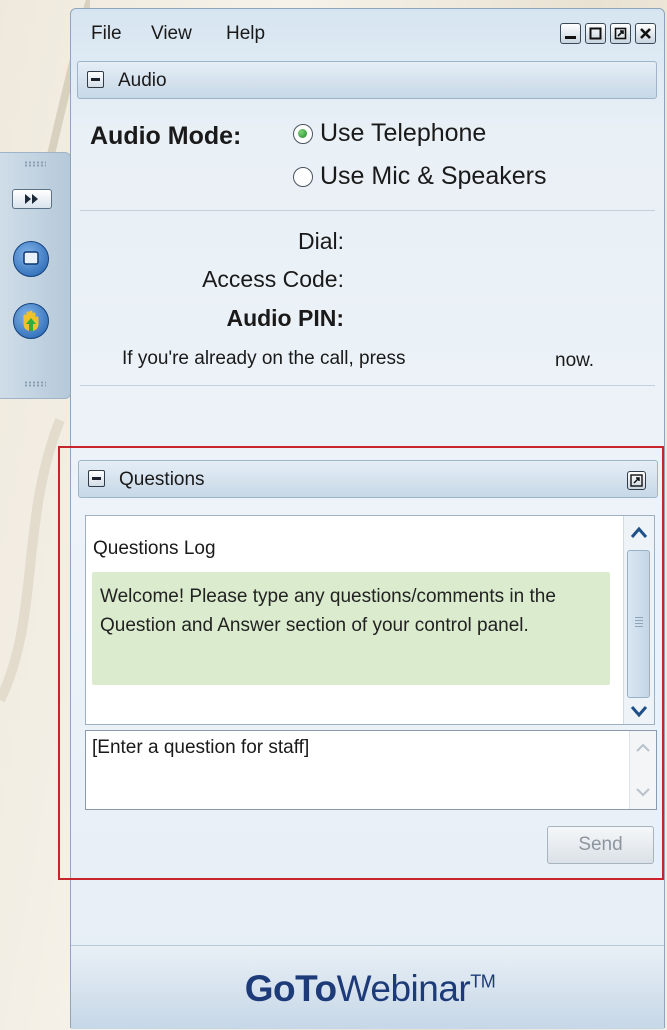 The image size is (667, 1030). I want to click on raise-hand-icon, so click(31, 320).